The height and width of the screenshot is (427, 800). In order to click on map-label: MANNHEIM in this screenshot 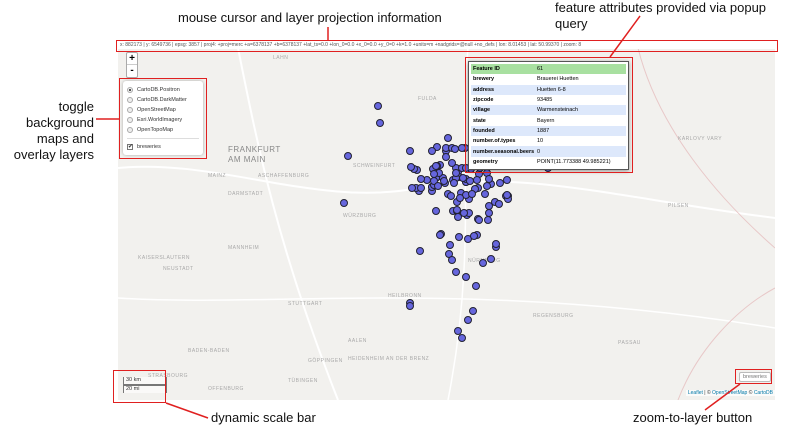, I will do `click(244, 248)`.